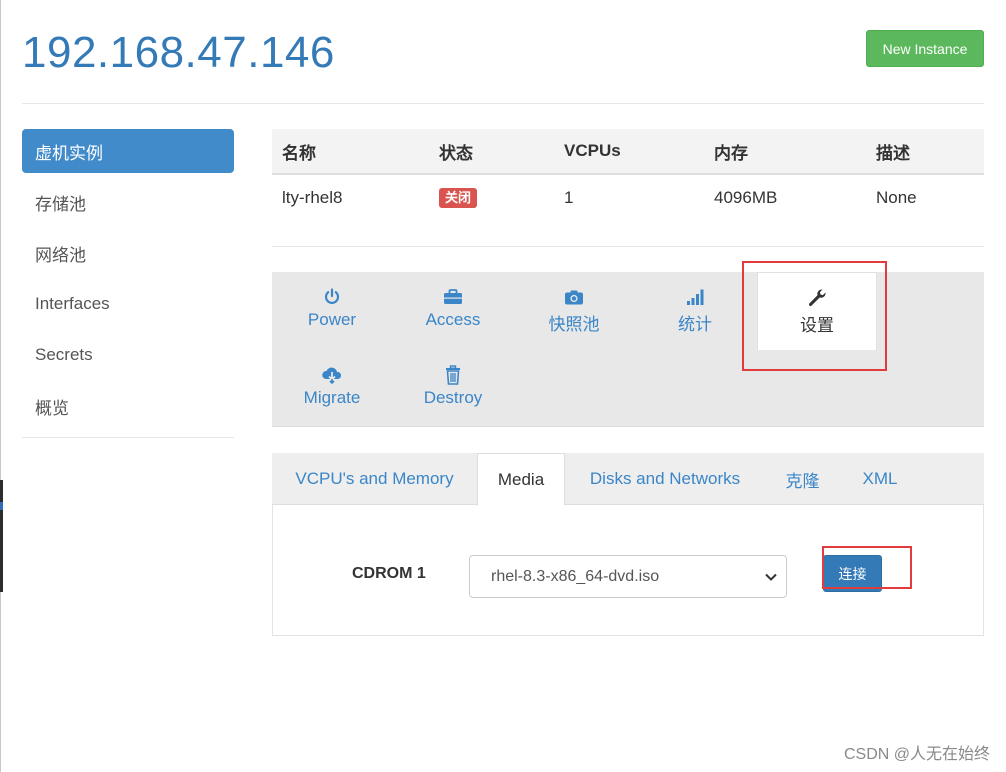 Image resolution: width=1006 pixels, height=772 pixels. I want to click on access-button: Access, so click(453, 307).